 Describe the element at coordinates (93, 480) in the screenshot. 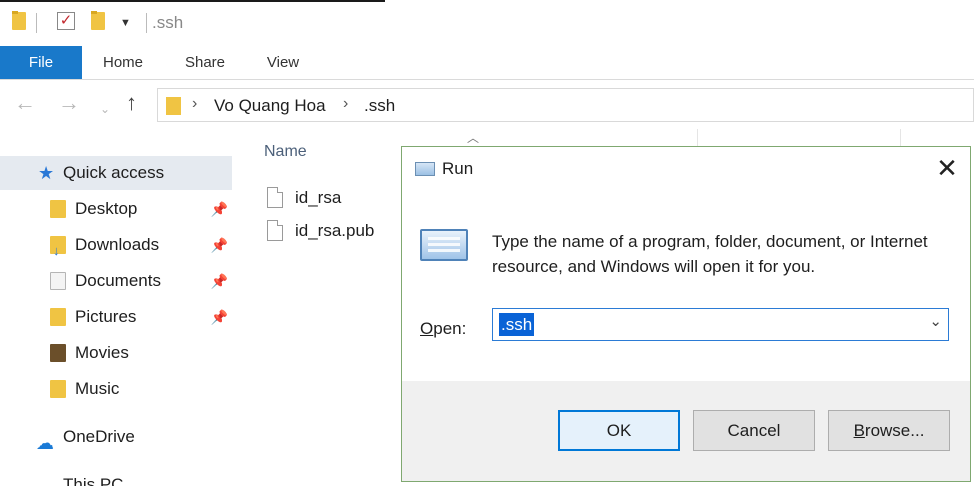

I see `nav-item-label: This PC` at that location.